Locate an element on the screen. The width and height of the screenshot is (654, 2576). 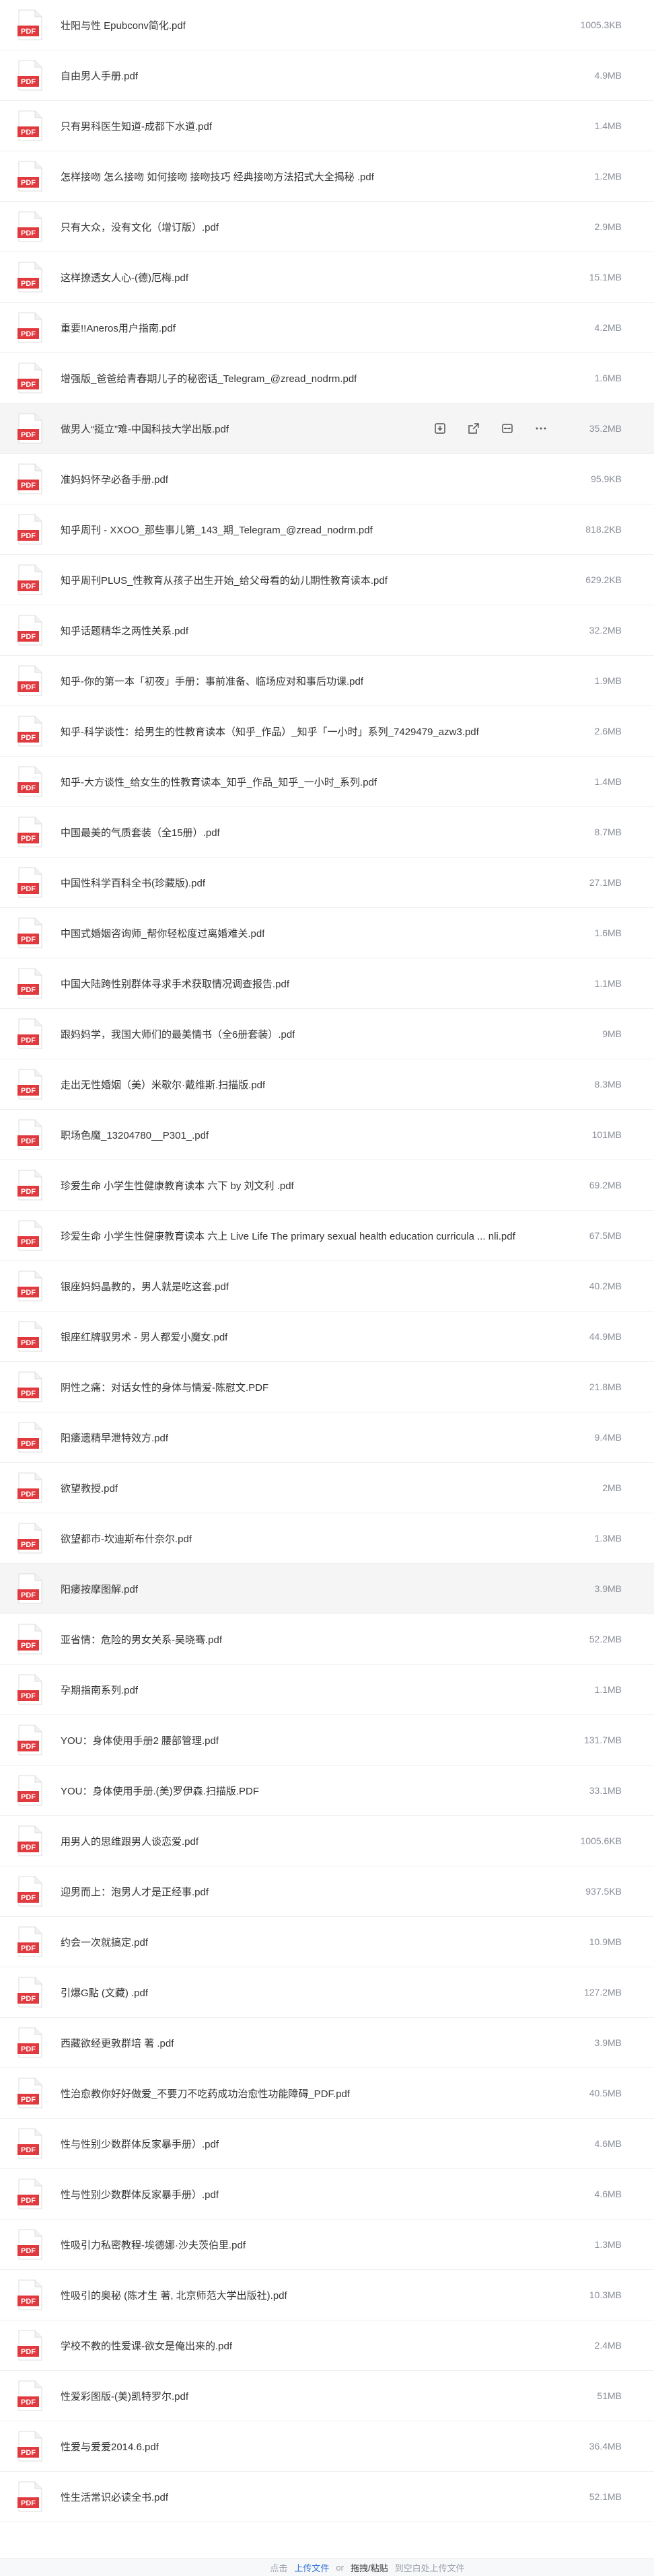
file-row: PDF YOU：身体使用手册2 腰部管理.pdf 131.7MB is located at coordinates (327, 1740).